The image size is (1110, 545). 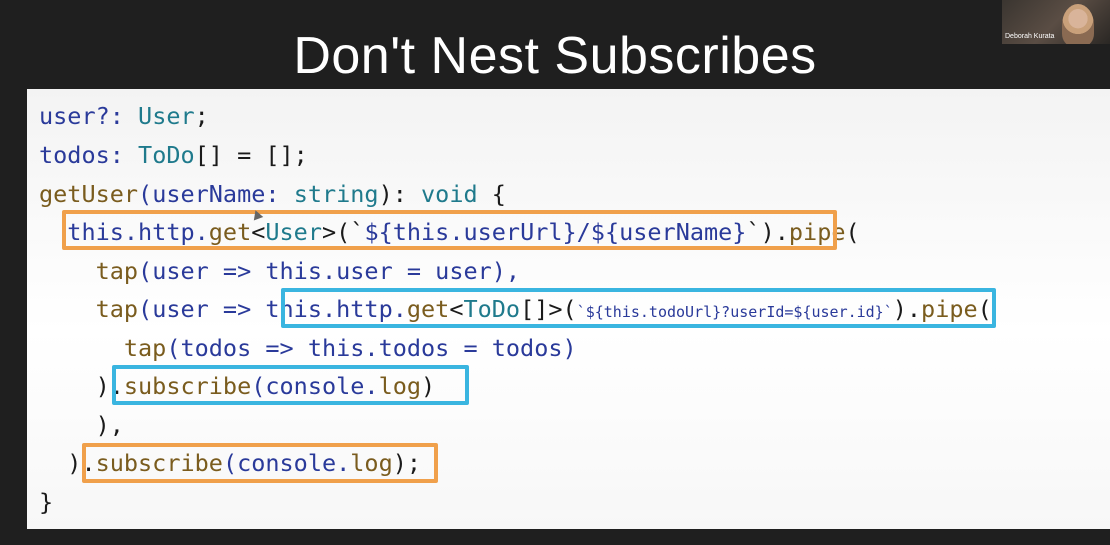 What do you see at coordinates (237, 348) in the screenshot?
I see `code-token: (todos =>` at bounding box center [237, 348].